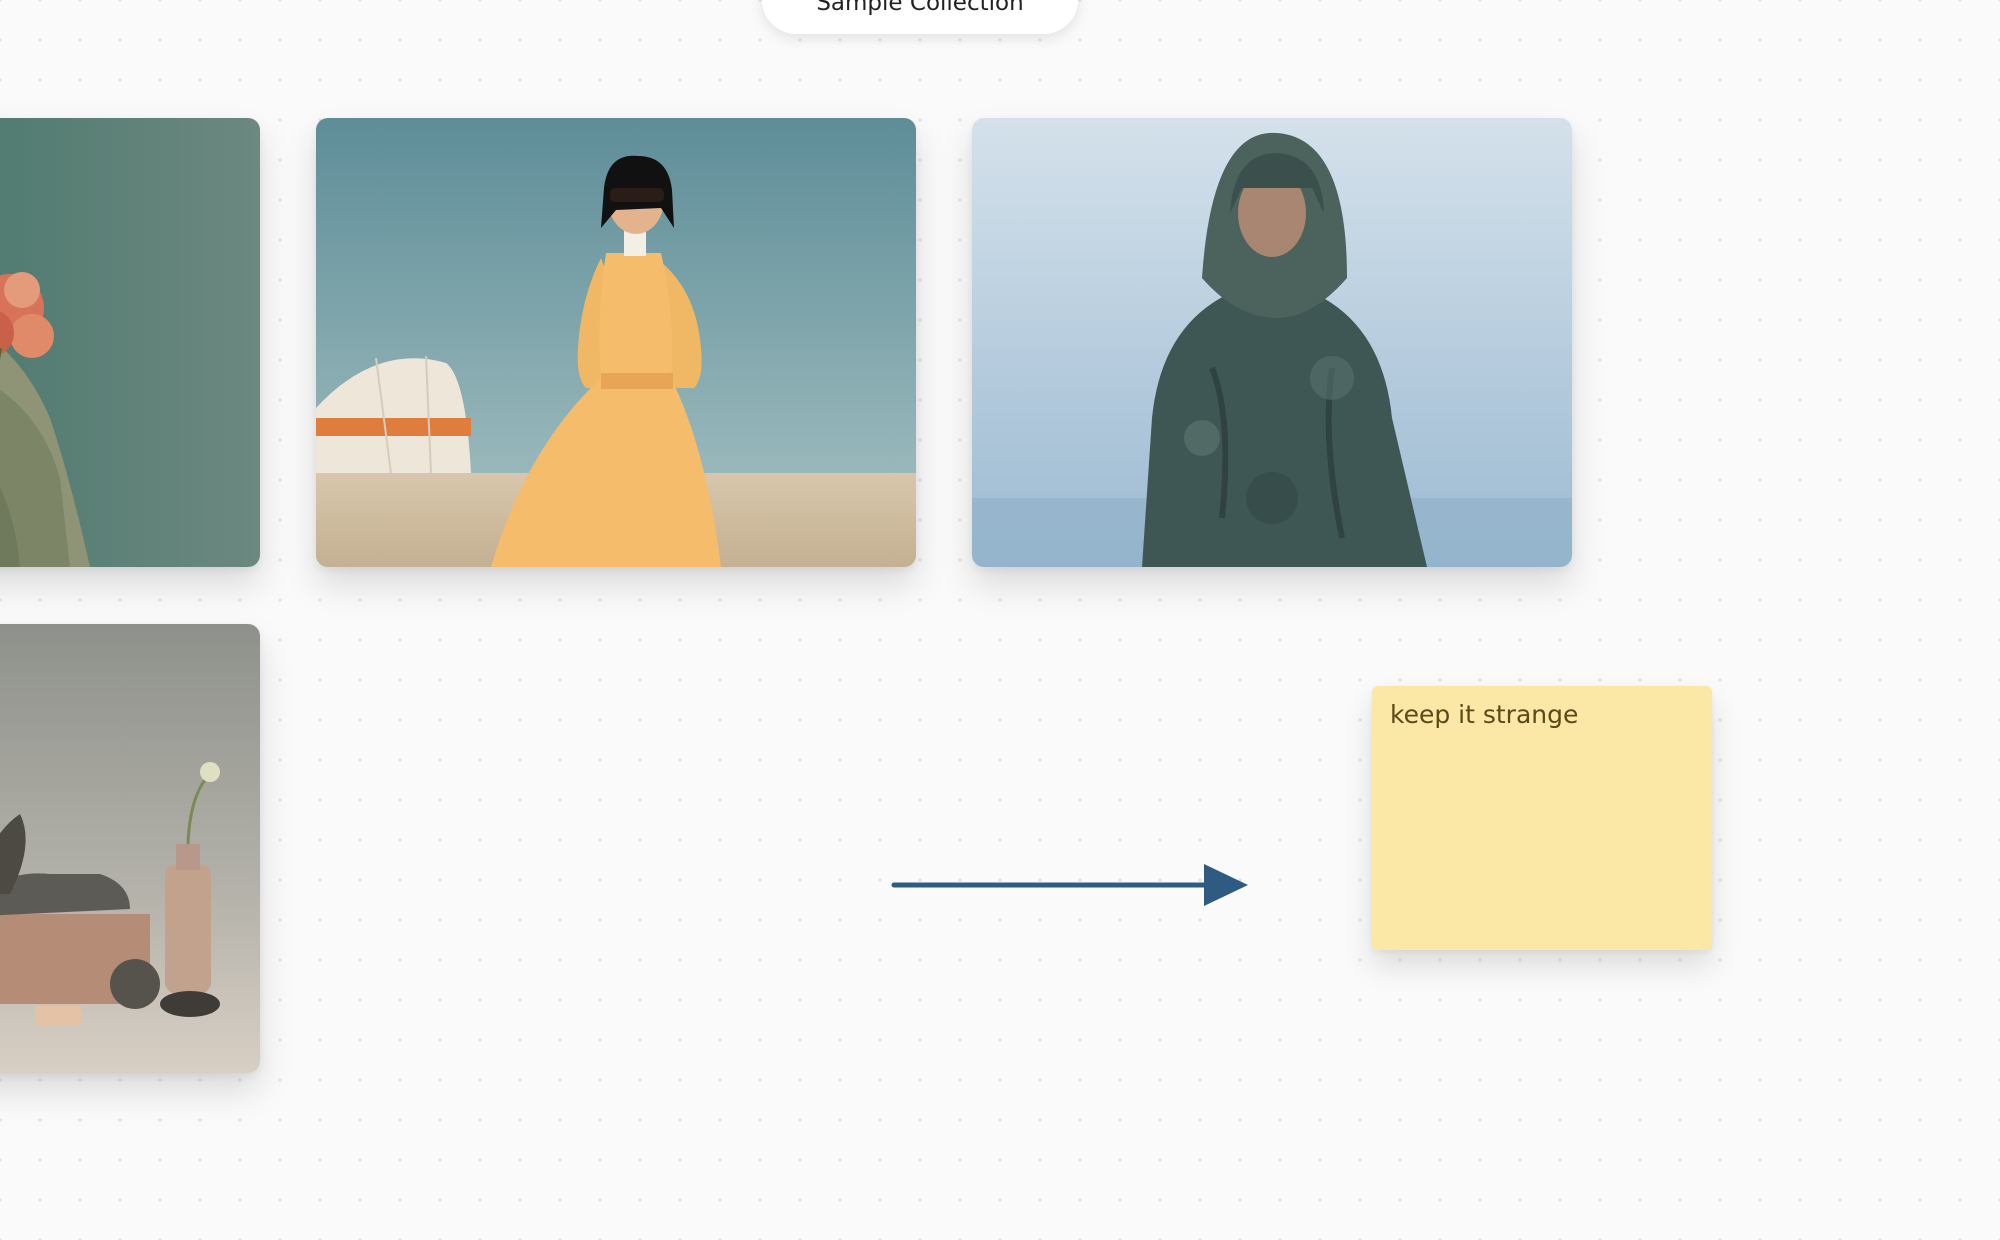 This screenshot has height=1240, width=2000. I want to click on image-card-flowers, so click(130, 342).